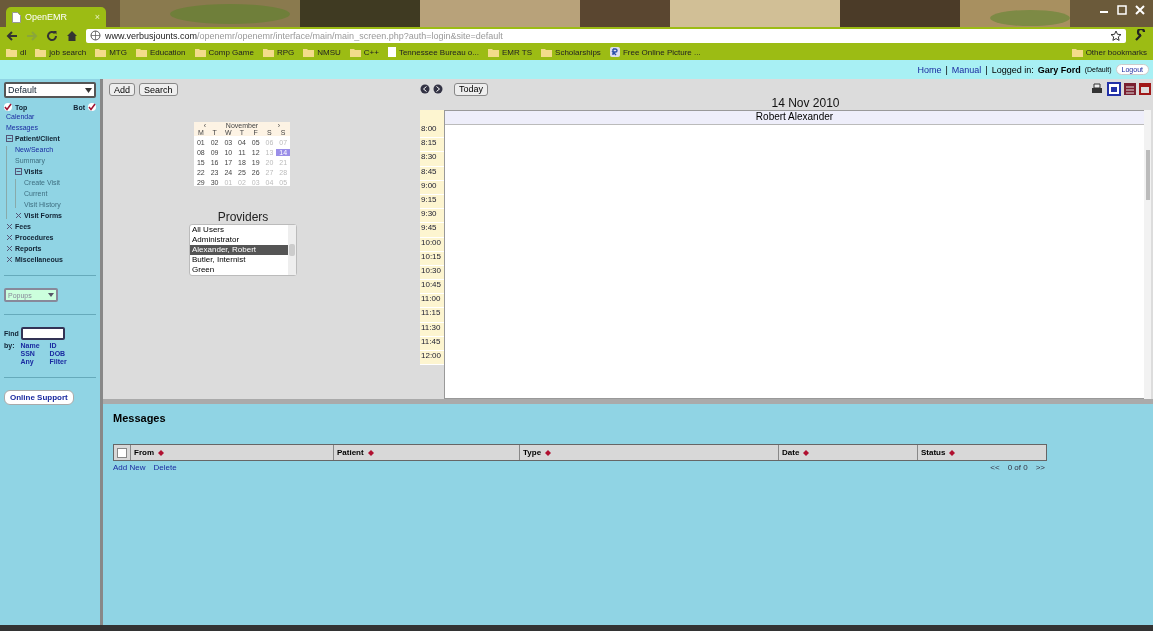 The height and width of the screenshot is (631, 1153). I want to click on time-slot-label: 10:45, so click(432, 287).